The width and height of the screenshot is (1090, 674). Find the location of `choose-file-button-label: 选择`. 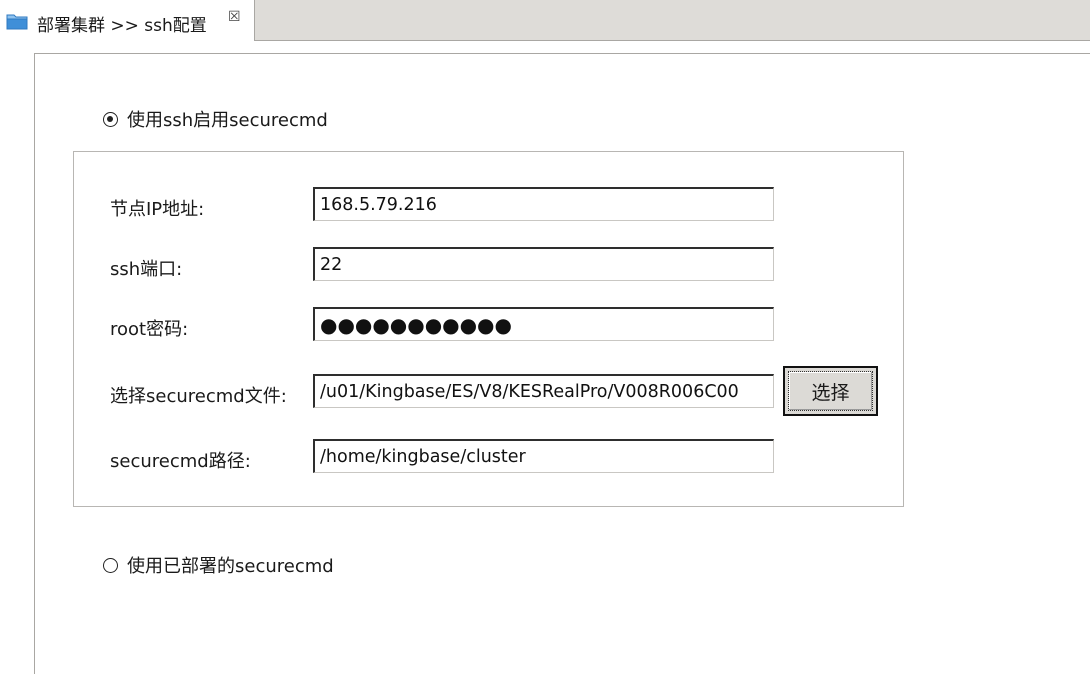

choose-file-button-label: 选择 is located at coordinates (830, 391).